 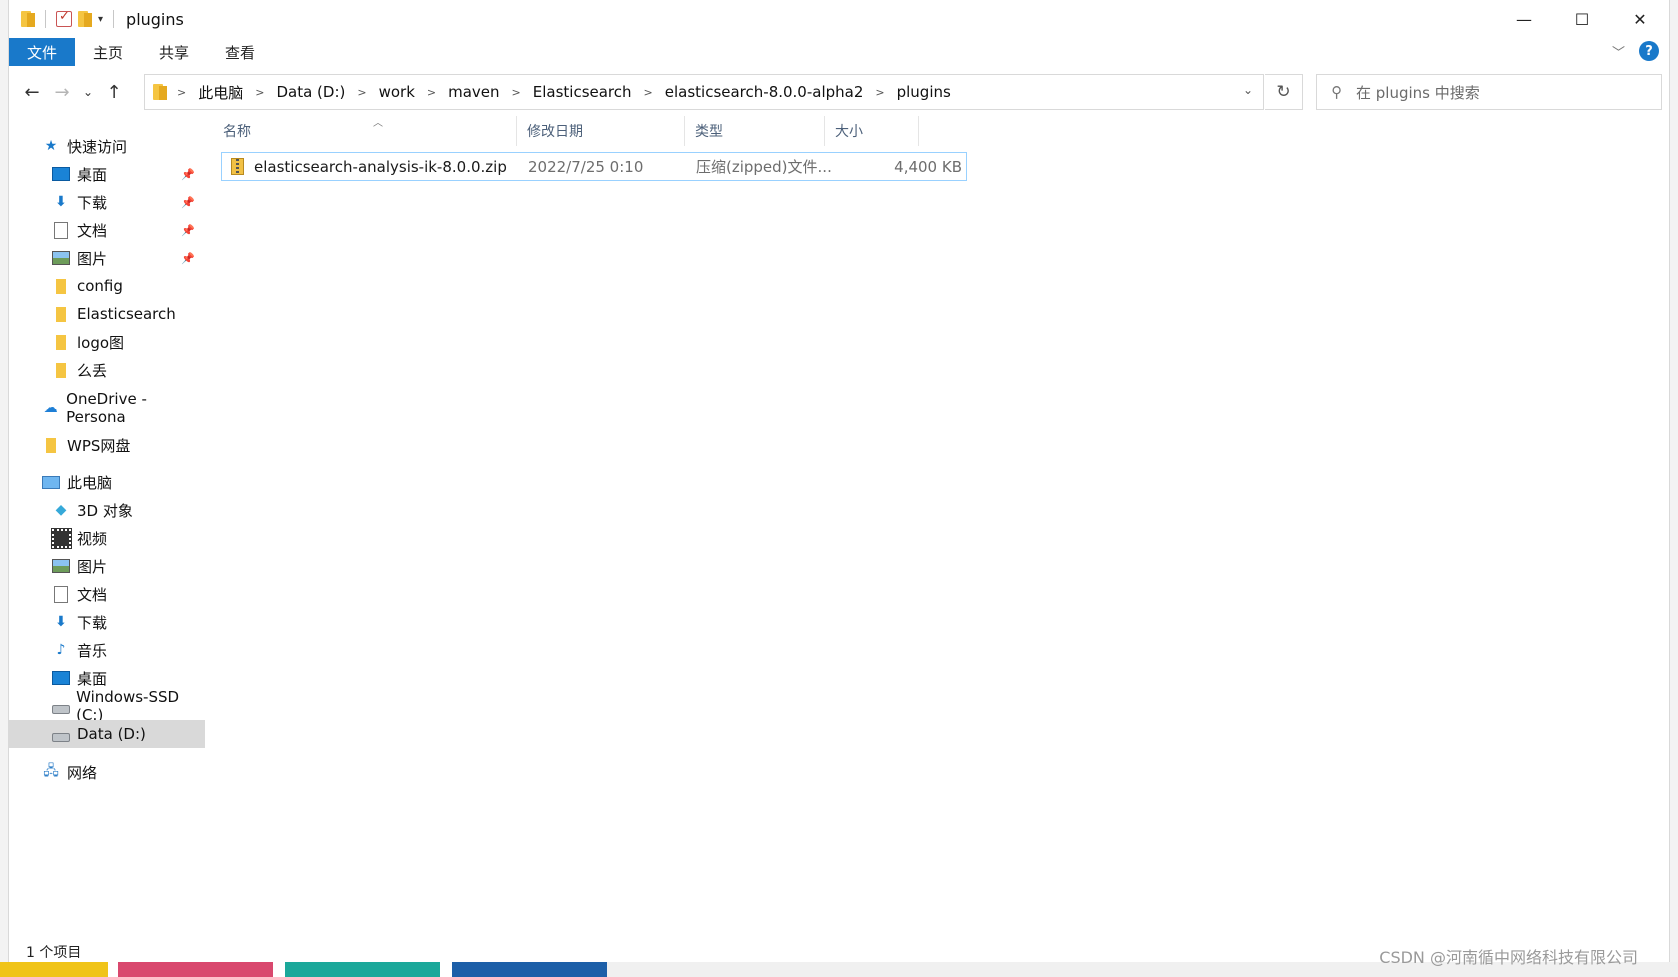 What do you see at coordinates (61, 650) in the screenshot?
I see `music-icon: ♪` at bounding box center [61, 650].